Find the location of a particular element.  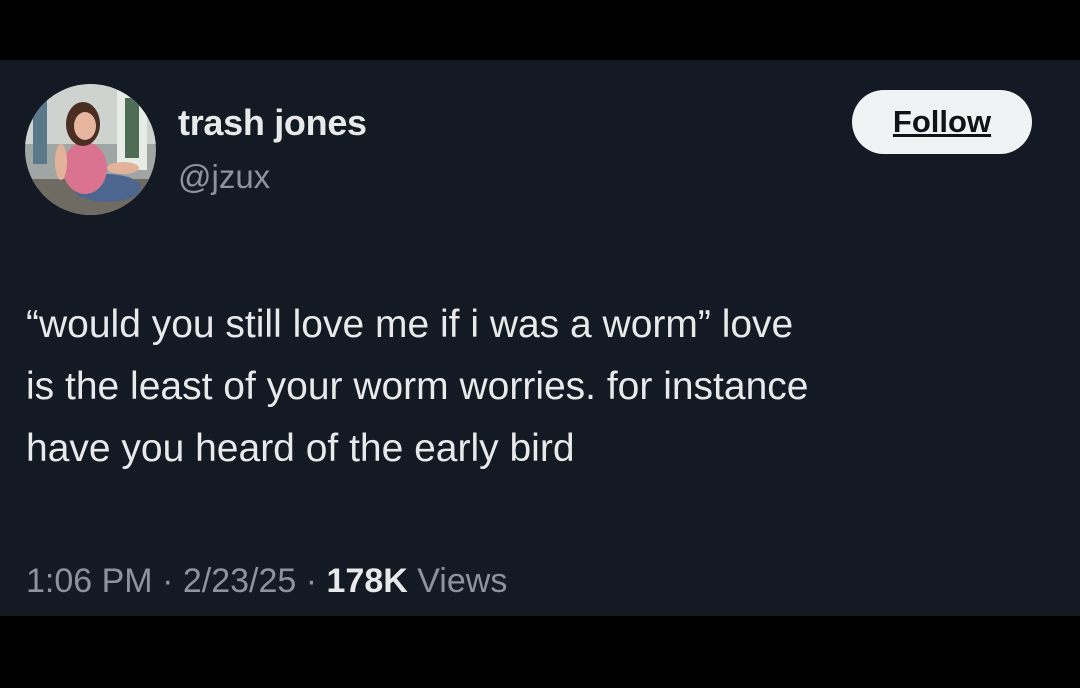

letterbox-bottom is located at coordinates (540, 652).